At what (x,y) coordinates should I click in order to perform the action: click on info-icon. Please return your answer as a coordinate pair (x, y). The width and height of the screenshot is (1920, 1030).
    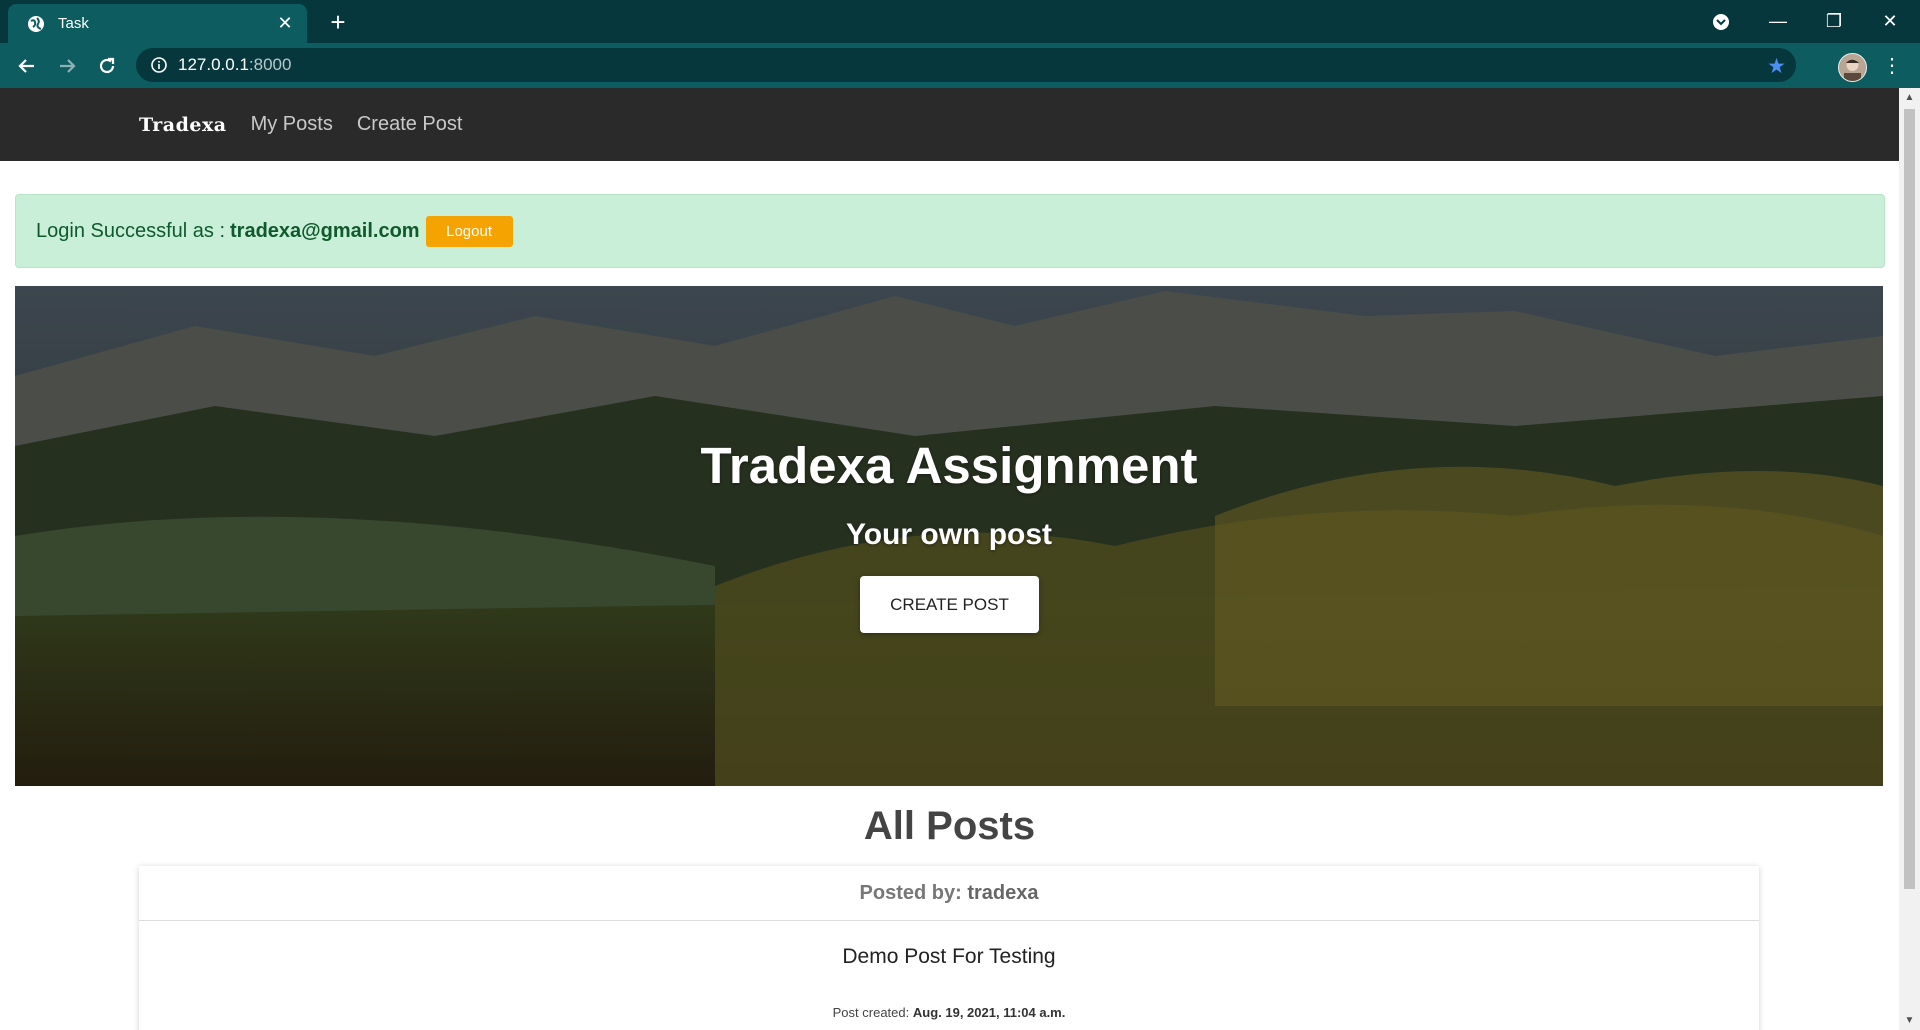
    Looking at the image, I should click on (159, 65).